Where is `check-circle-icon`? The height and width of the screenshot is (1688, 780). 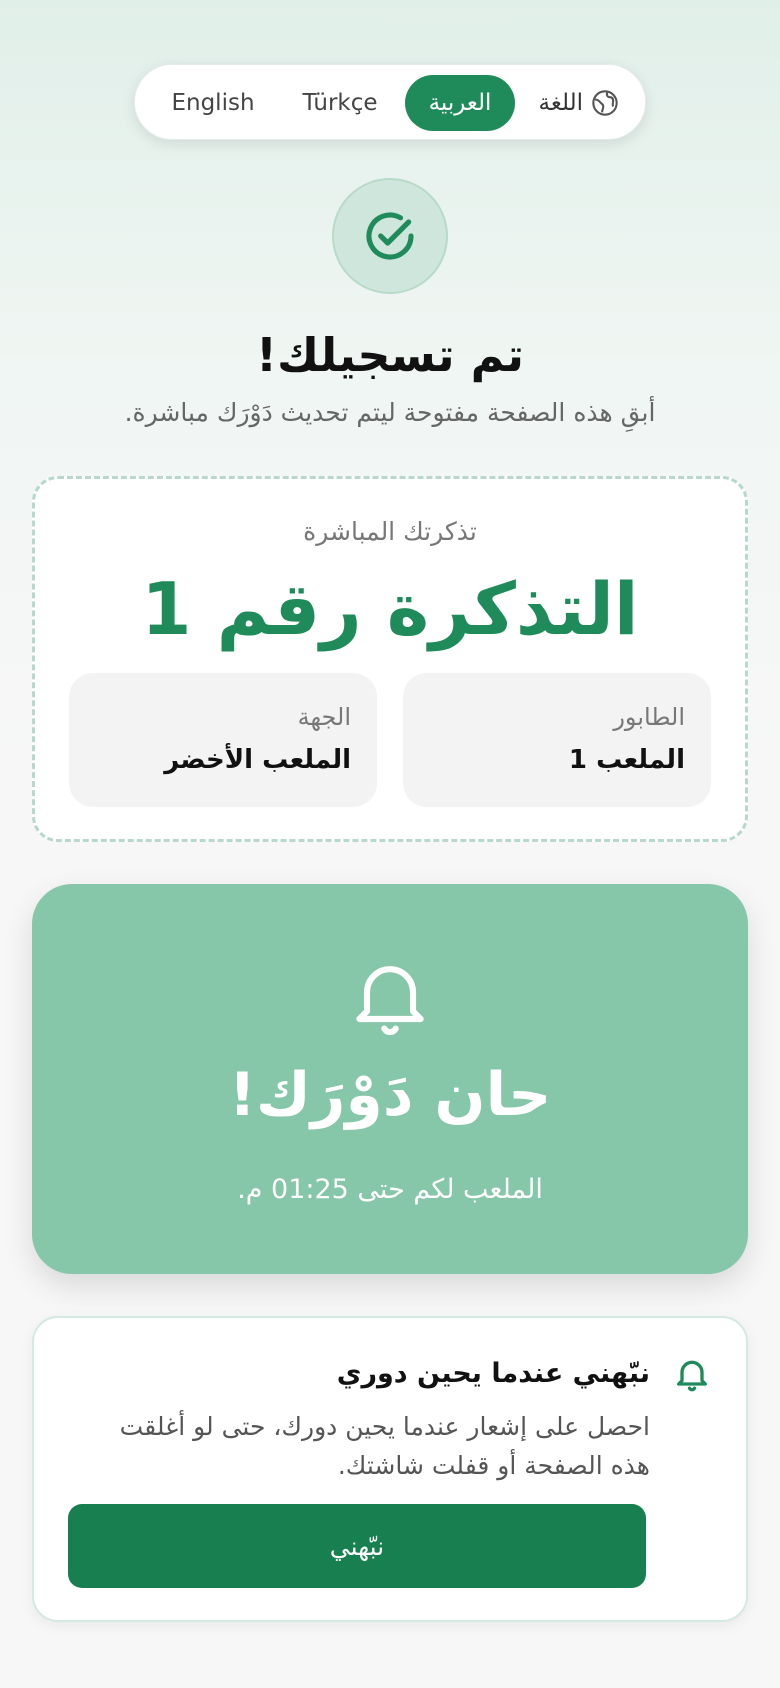
check-circle-icon is located at coordinates (390, 236).